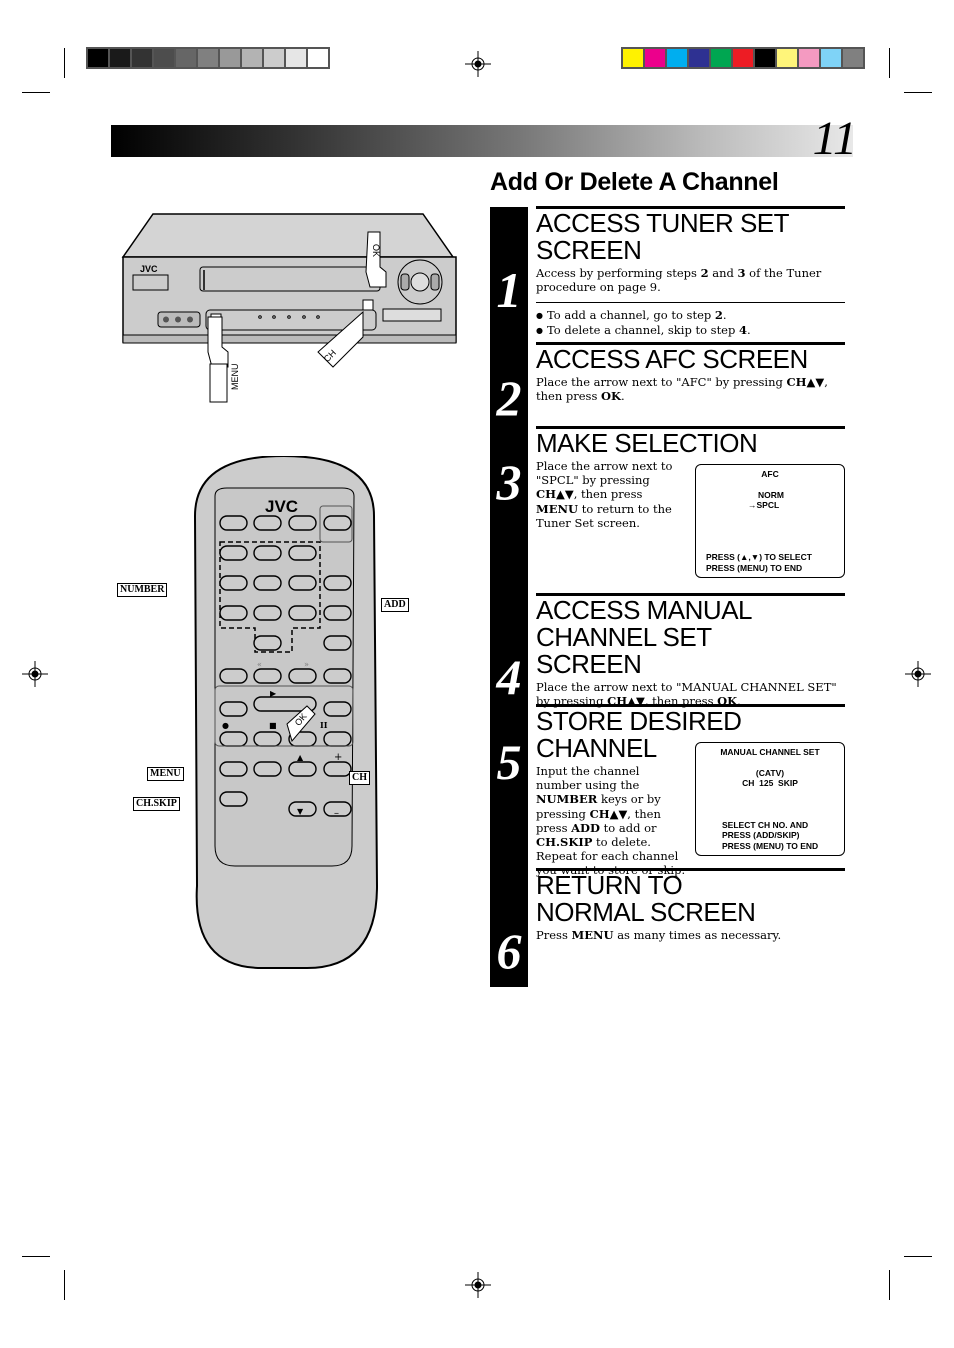 This screenshot has width=954, height=1348. Describe the element at coordinates (690, 303) in the screenshot. I see `divider` at that location.